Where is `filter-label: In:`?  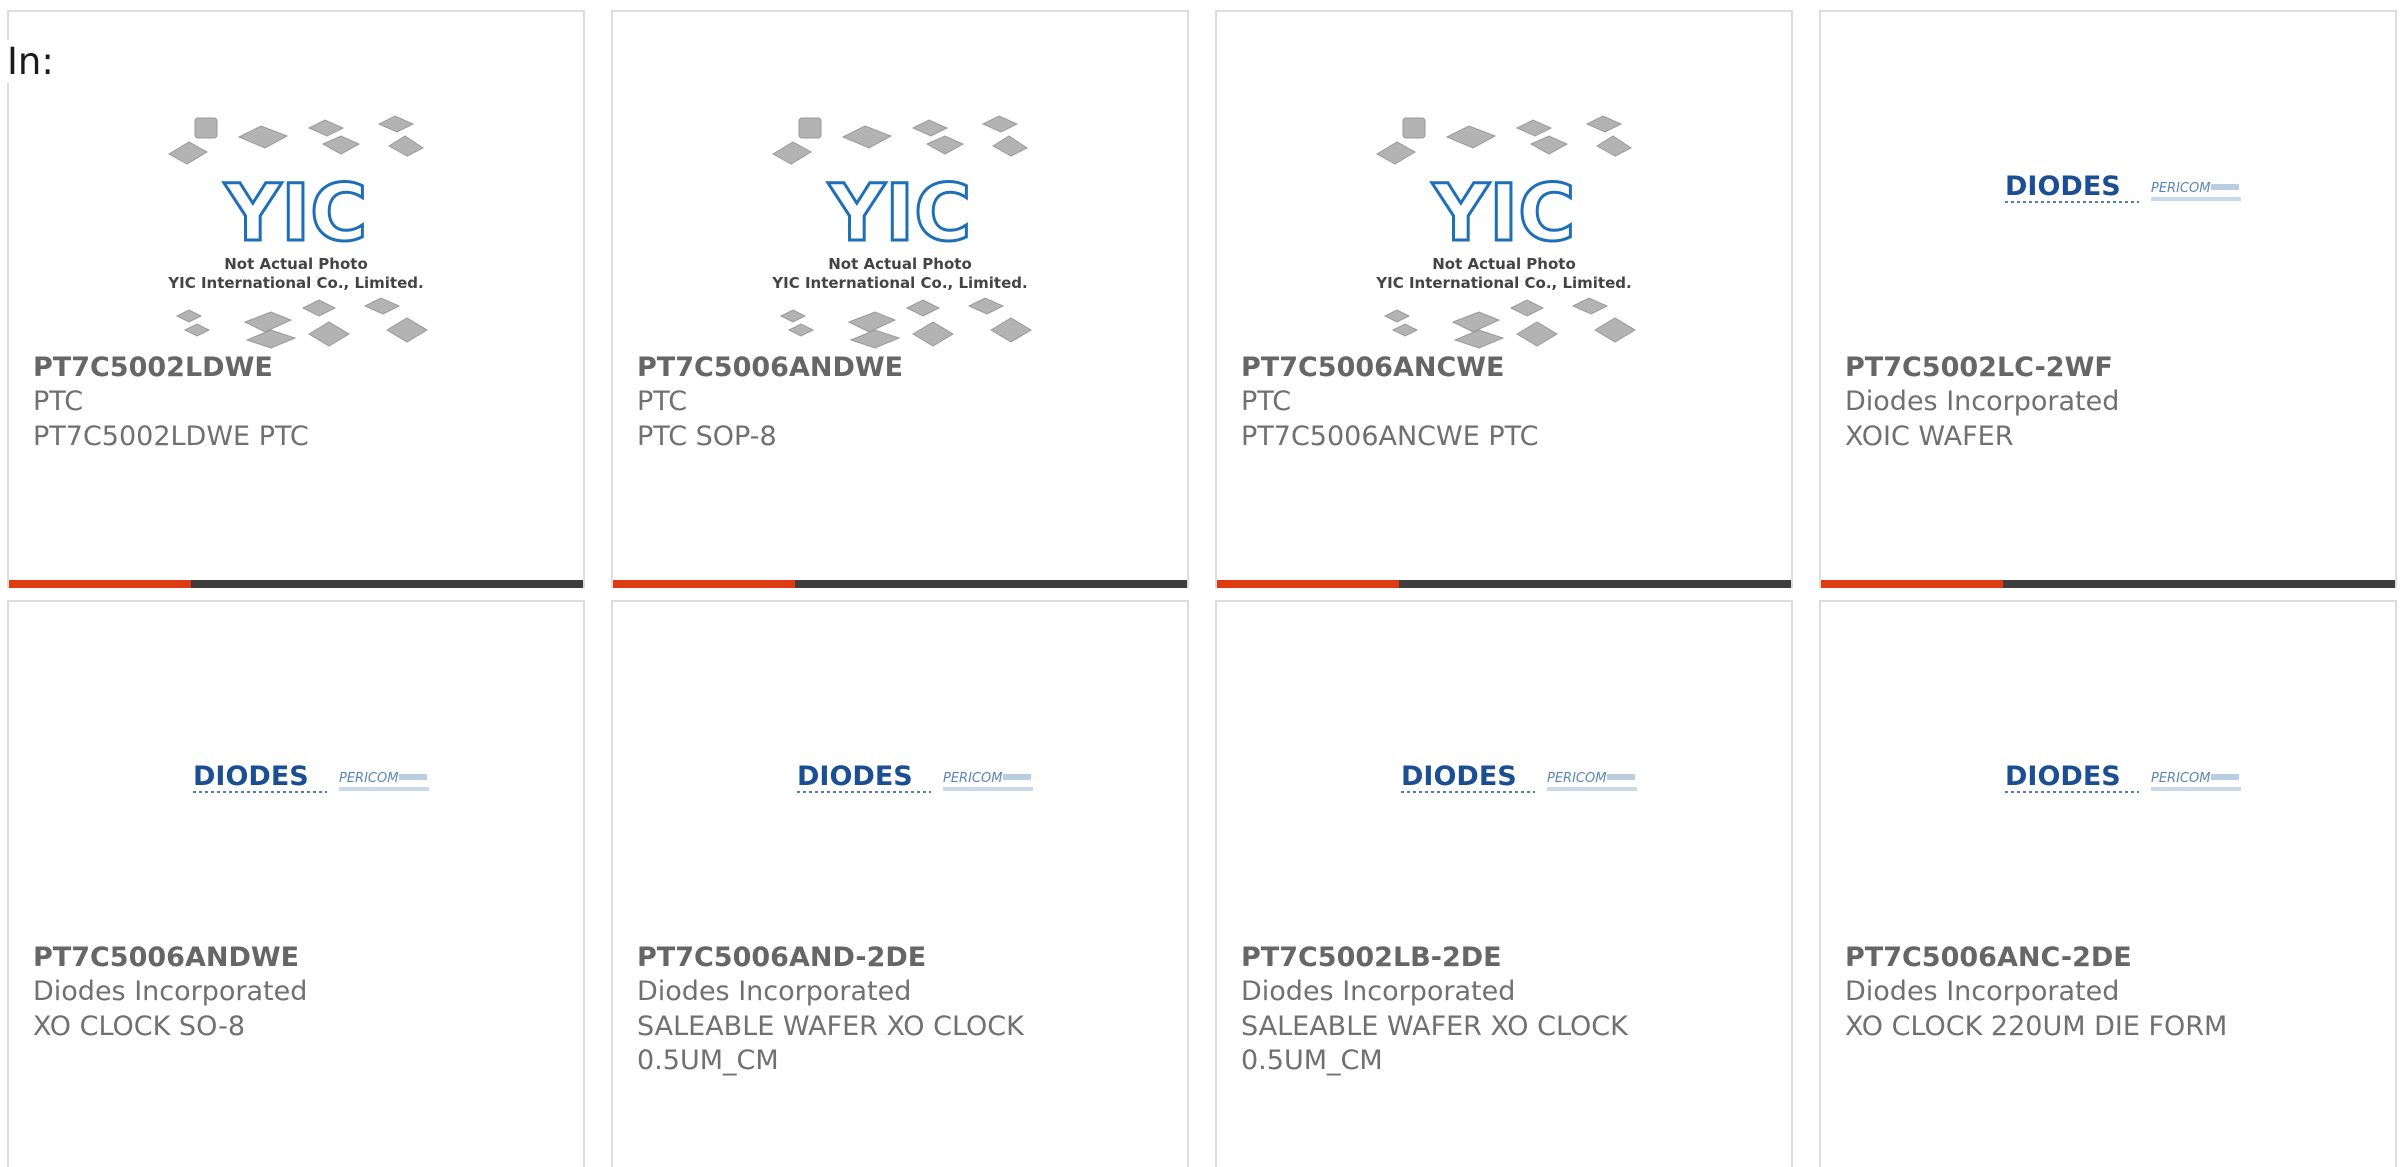 filter-label: In: is located at coordinates (30, 61).